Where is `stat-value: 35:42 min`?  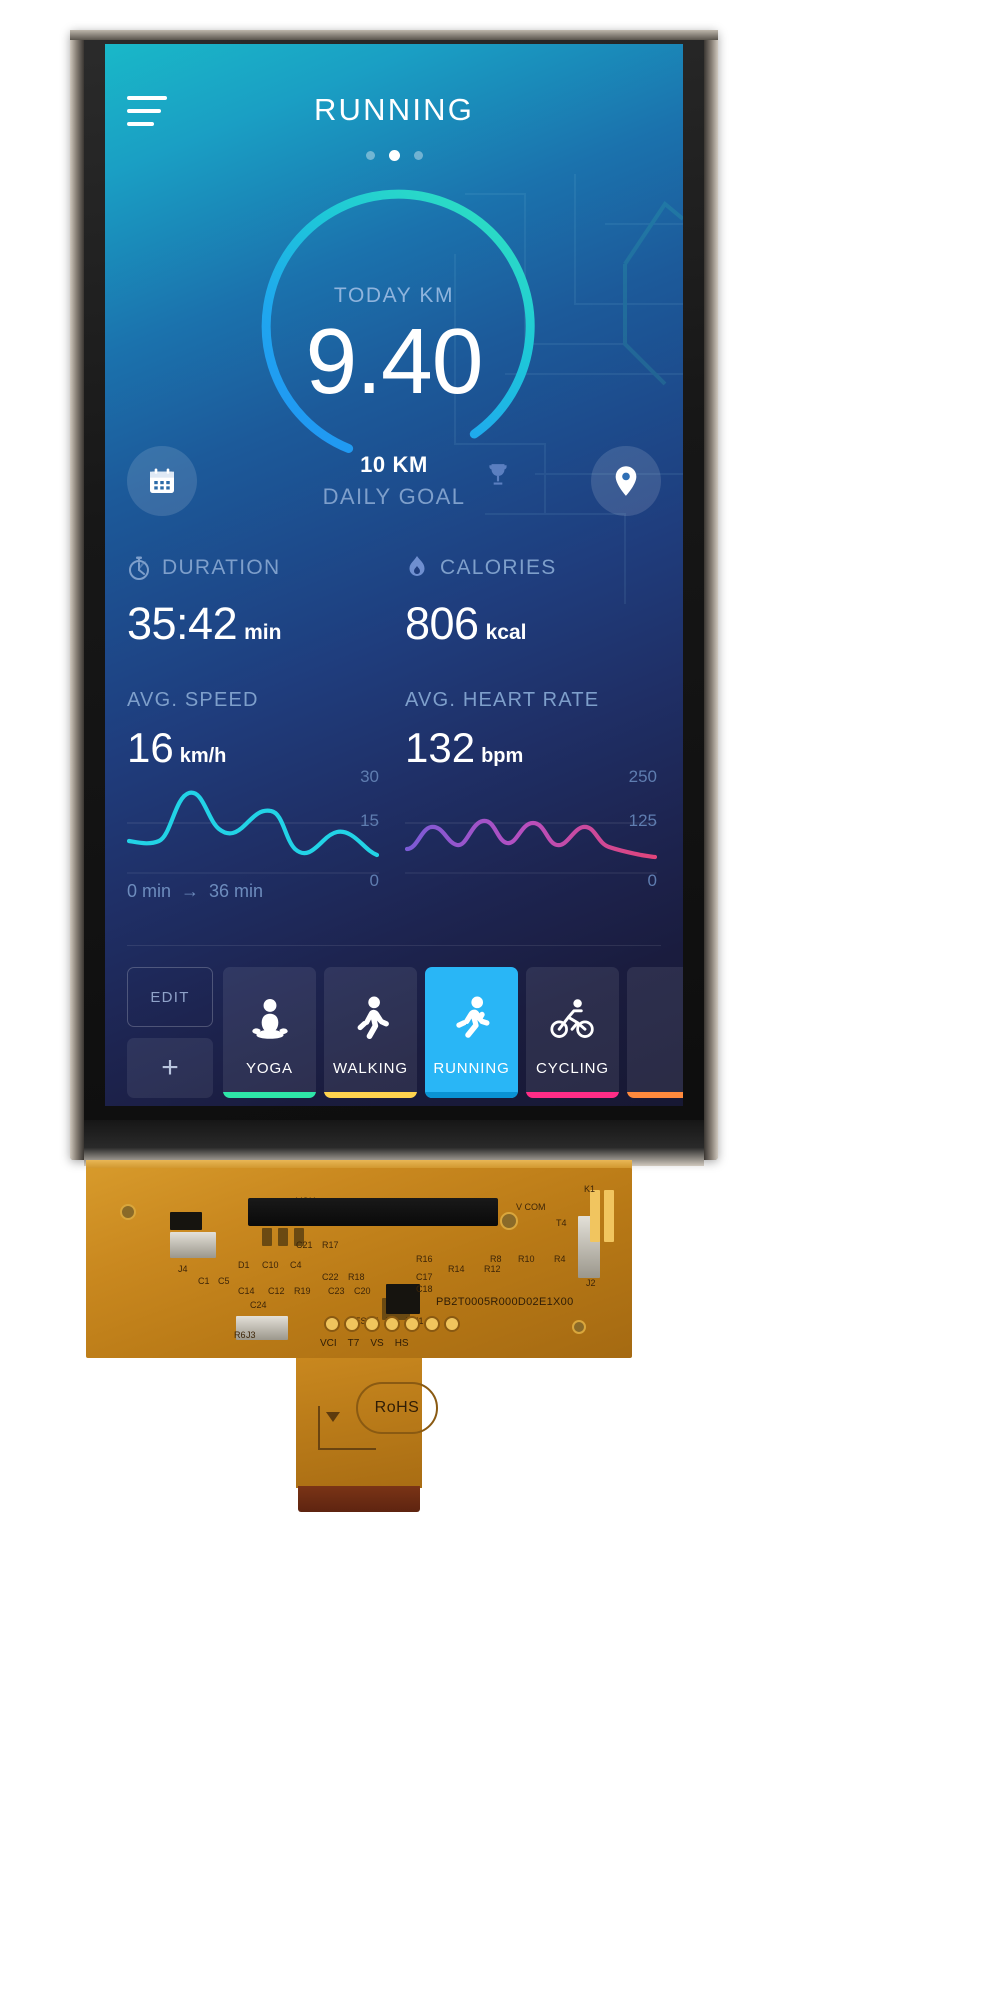 stat-value: 35:42 min is located at coordinates (262, 624).